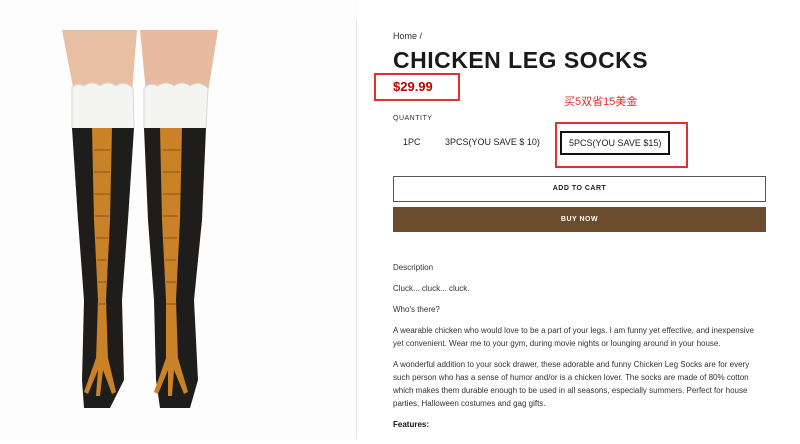 This screenshot has width=800, height=444. What do you see at coordinates (579, 189) in the screenshot?
I see `add-to-cart-button: ADD TO CART` at bounding box center [579, 189].